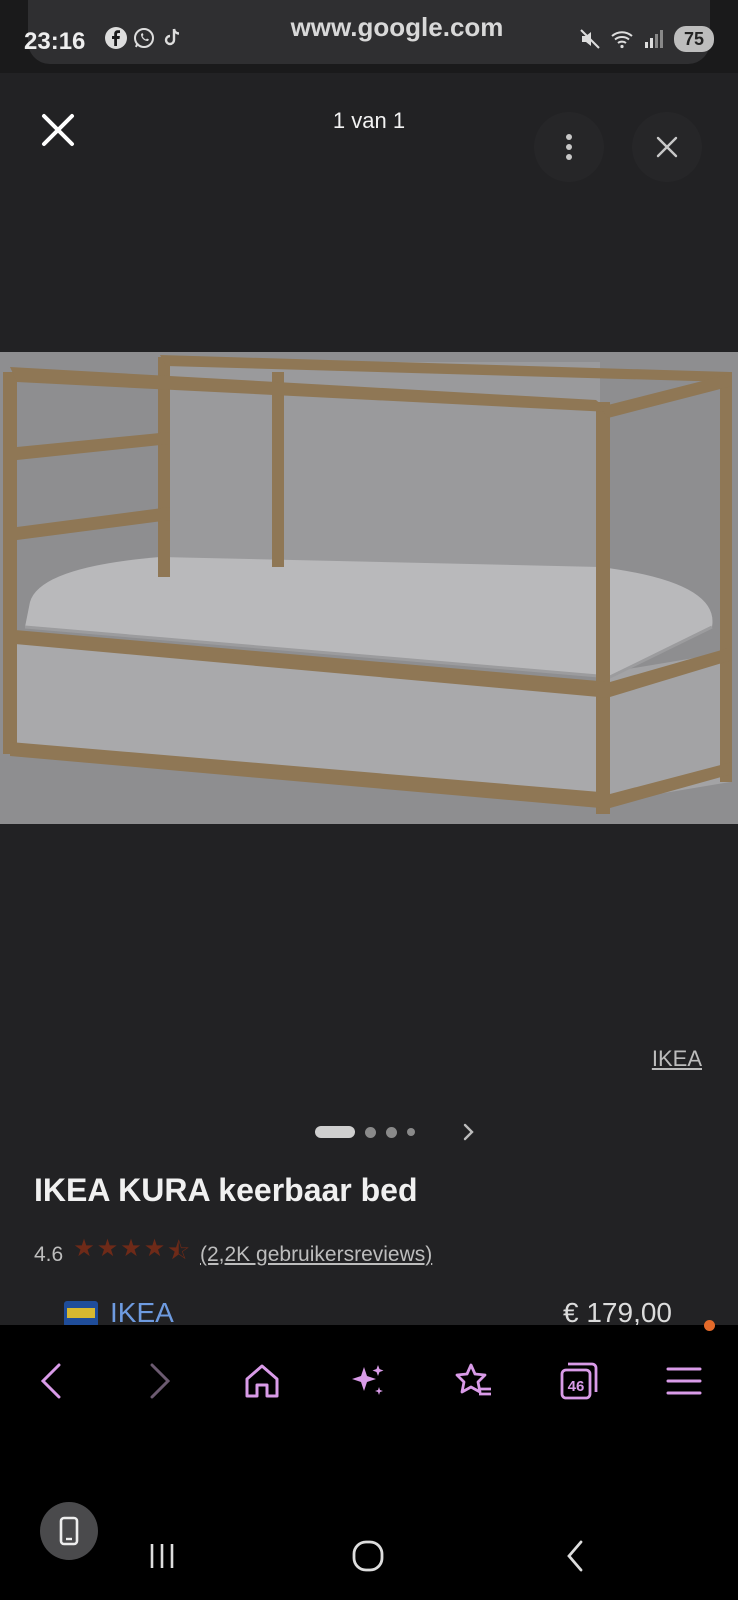  I want to click on more-options-button, so click(569, 147).